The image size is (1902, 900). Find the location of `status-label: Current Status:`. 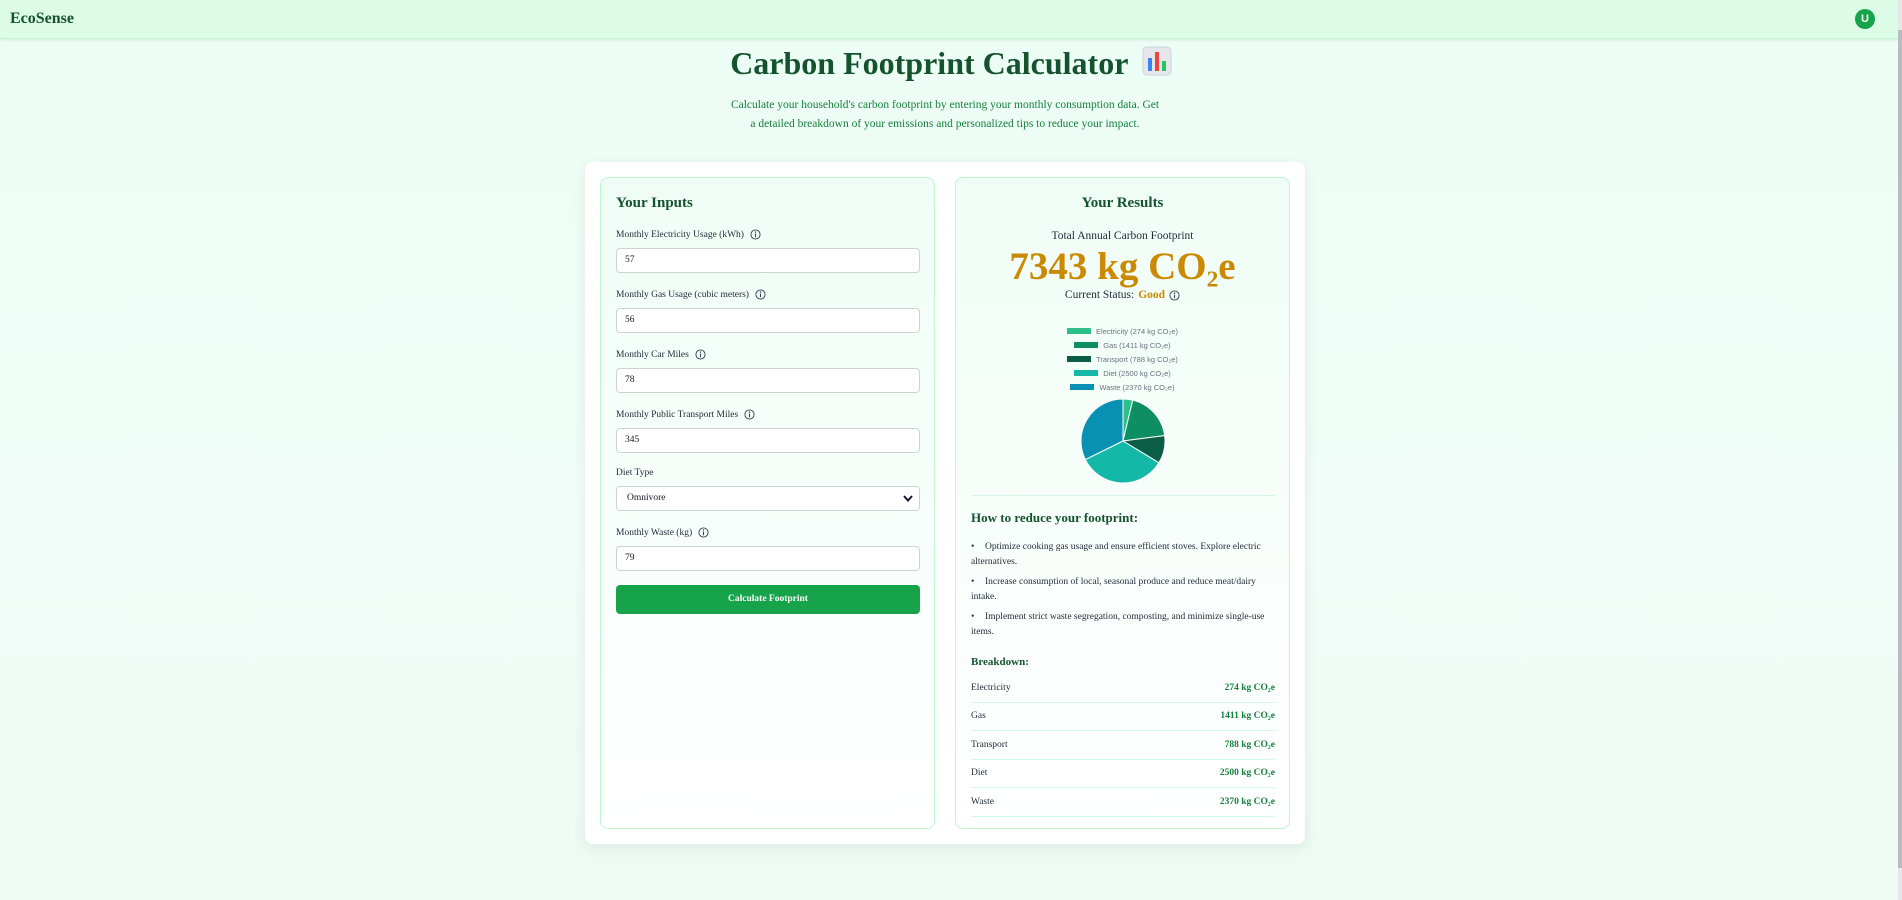

status-label: Current Status: is located at coordinates (1099, 295).